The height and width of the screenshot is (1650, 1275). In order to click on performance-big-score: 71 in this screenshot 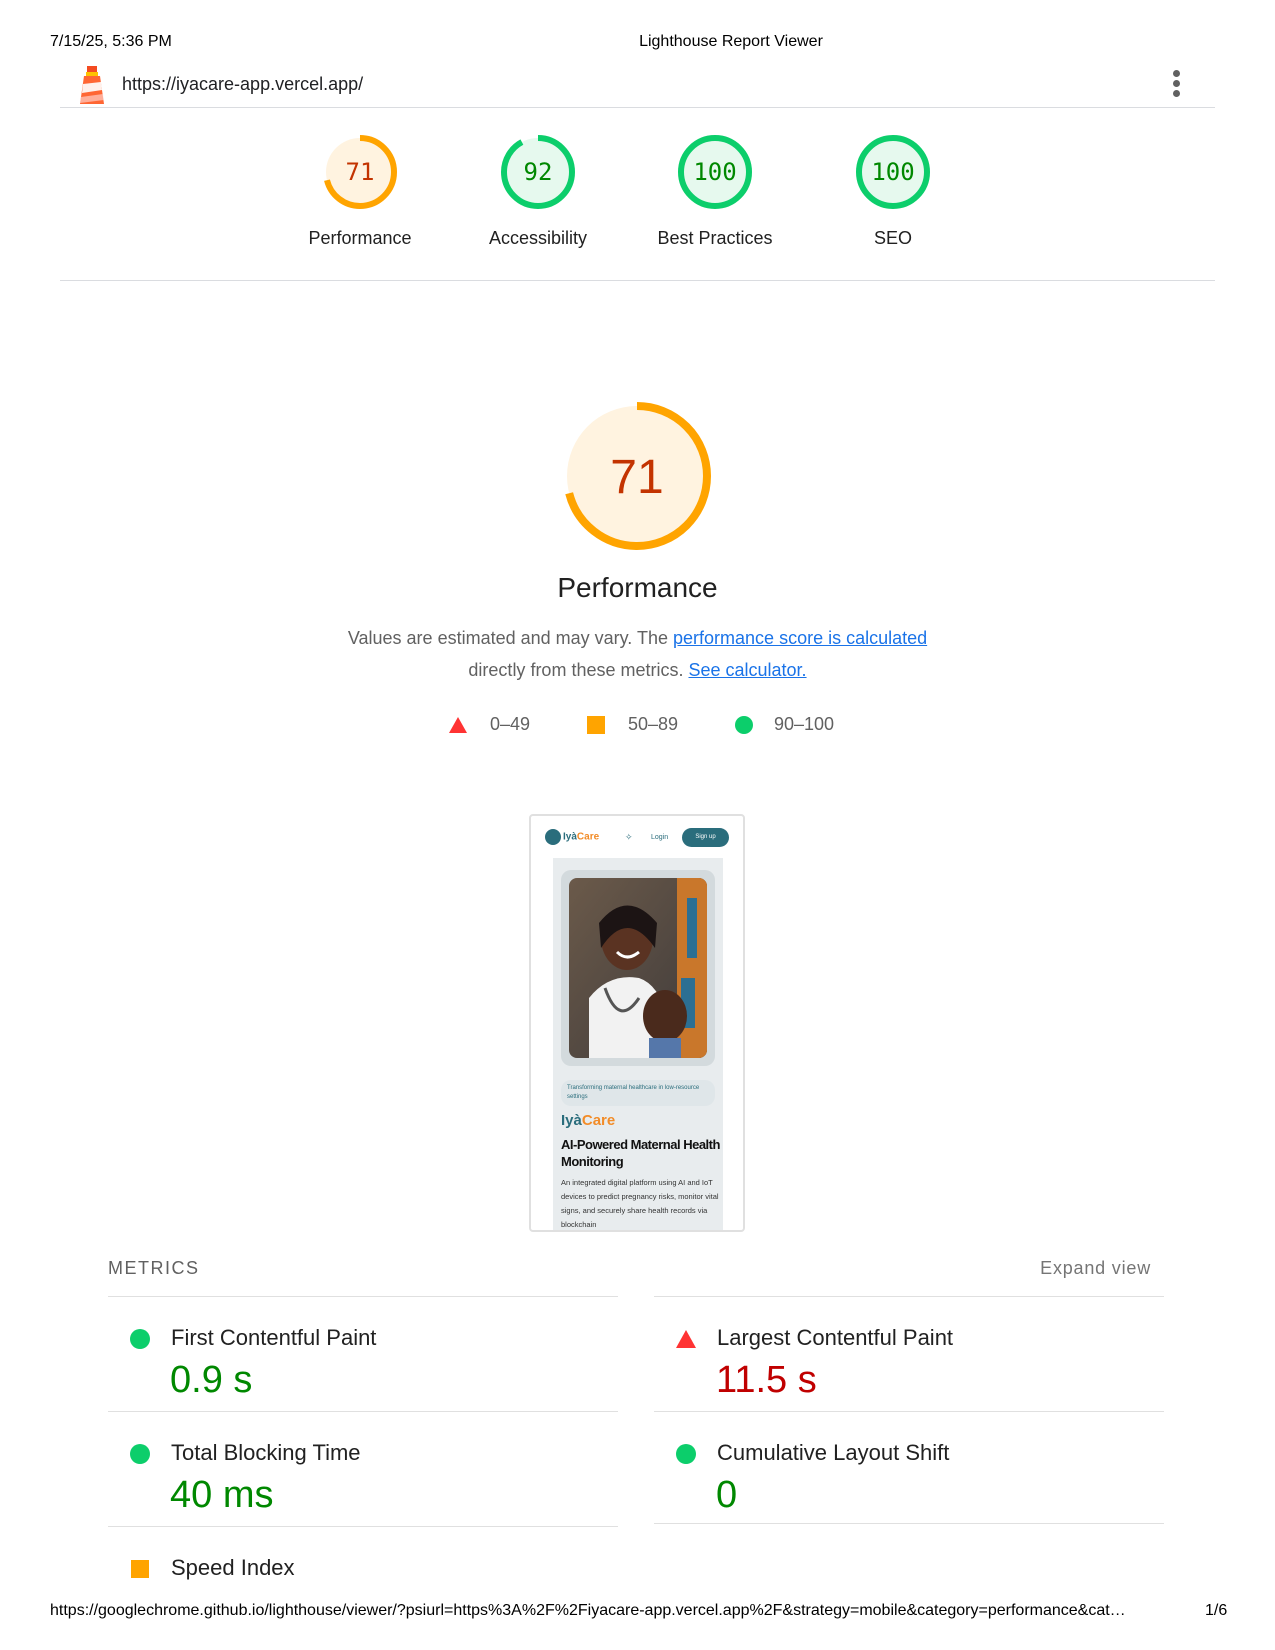, I will do `click(636, 477)`.